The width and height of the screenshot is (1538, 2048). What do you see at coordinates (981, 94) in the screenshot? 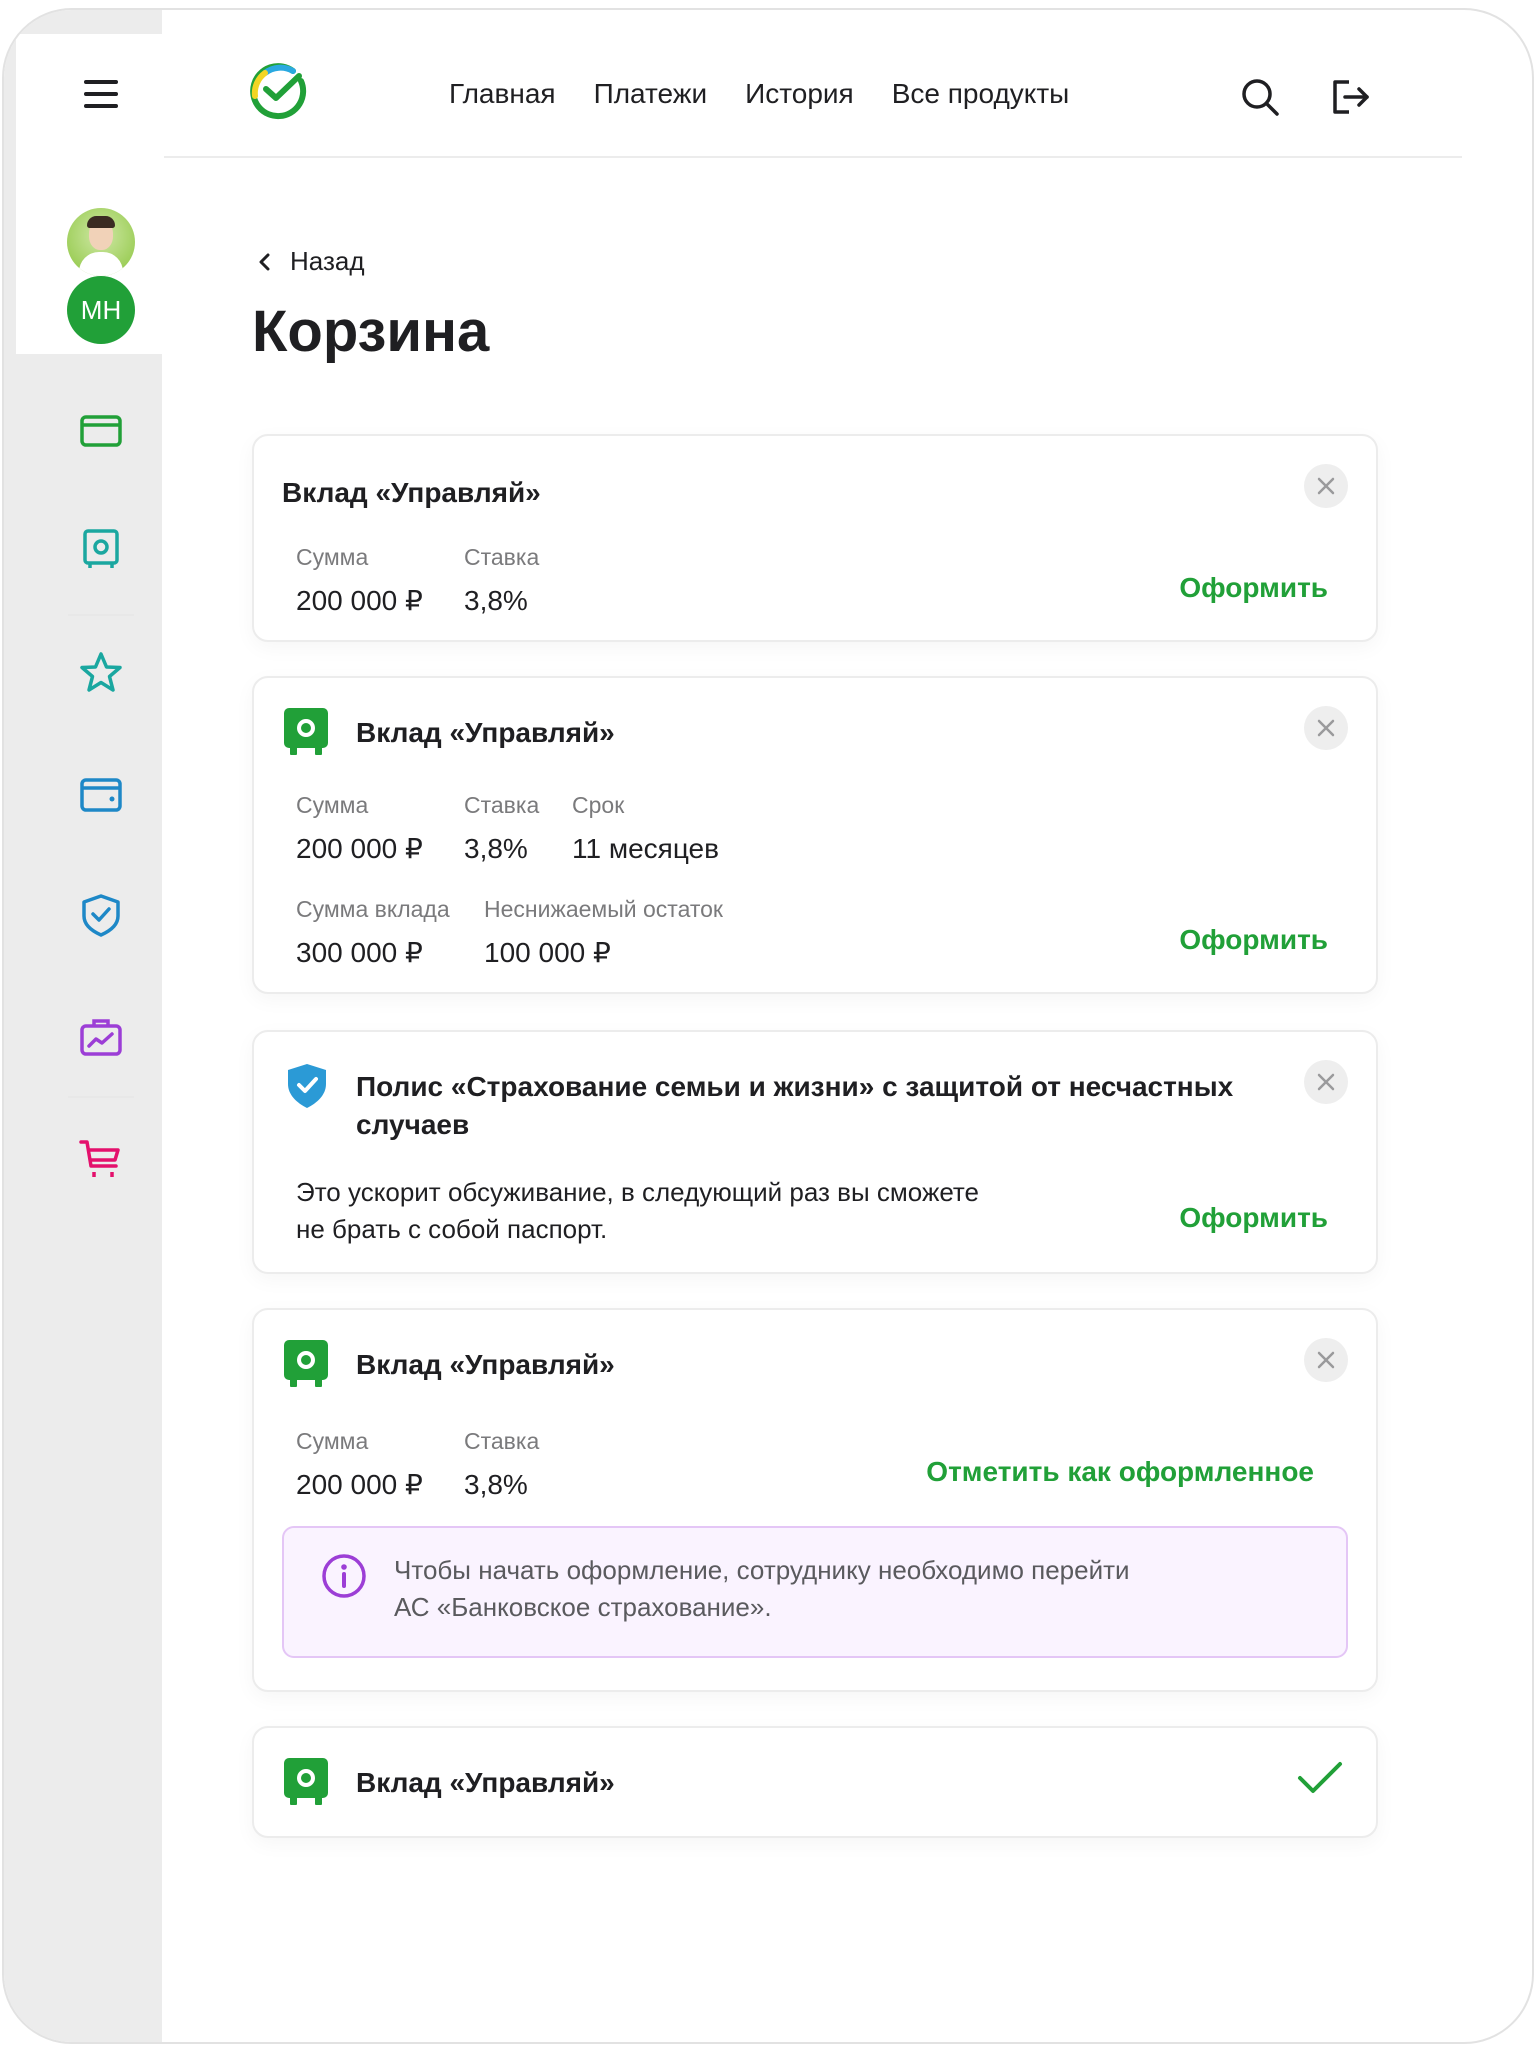
I see `nav-all-products: Все продукты` at bounding box center [981, 94].